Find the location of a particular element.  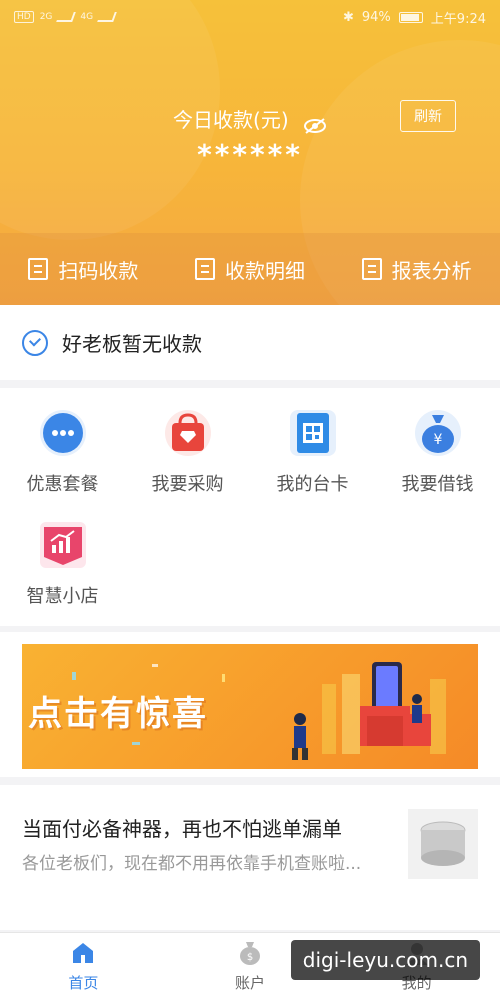

speaker-thumbnail is located at coordinates (443, 844).